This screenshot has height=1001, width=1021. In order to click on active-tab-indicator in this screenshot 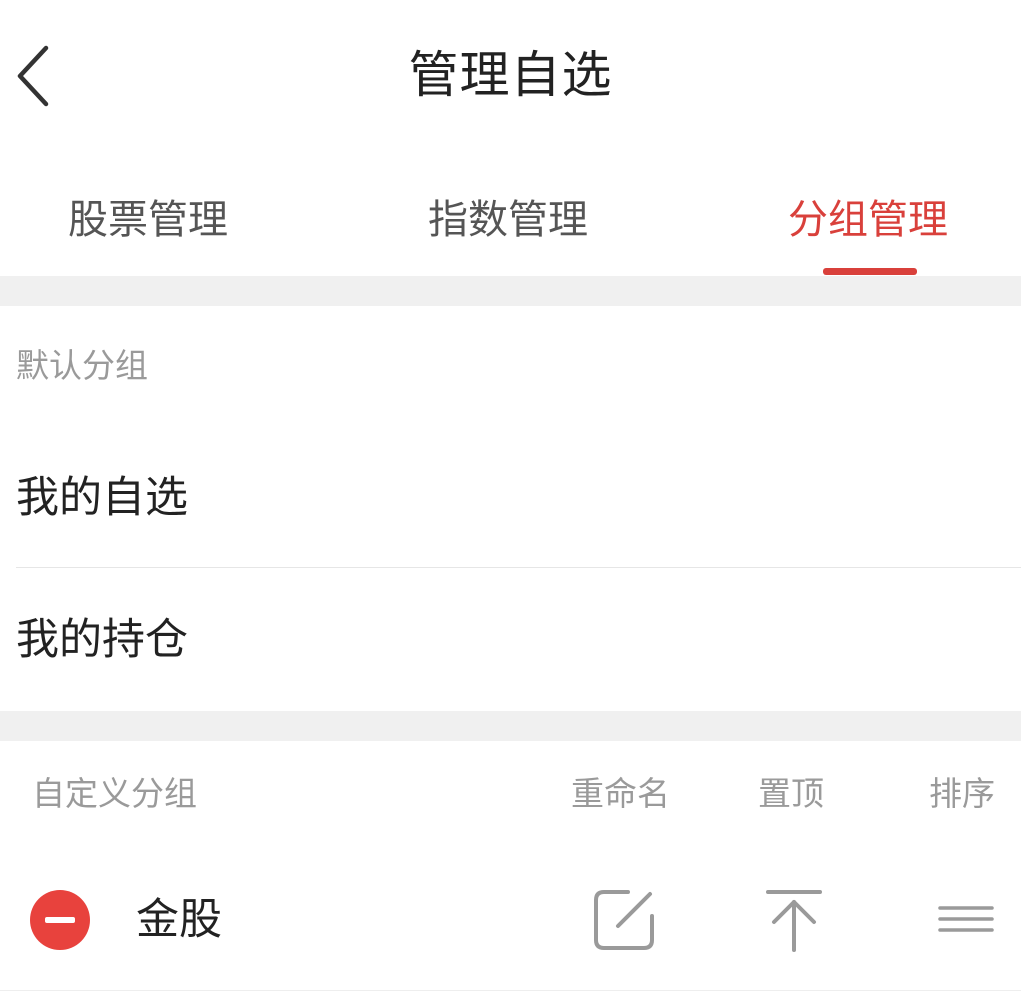, I will do `click(870, 271)`.